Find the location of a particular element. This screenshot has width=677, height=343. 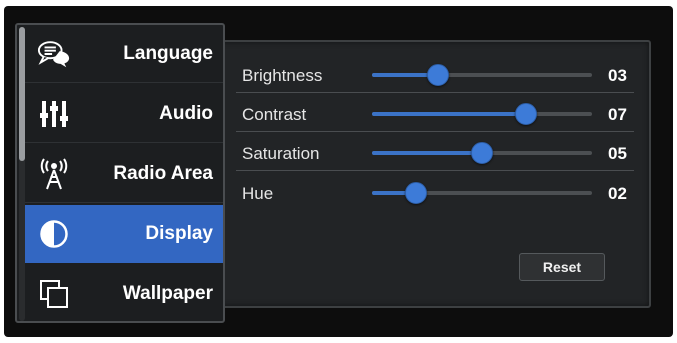

reset-button: Reset is located at coordinates (562, 267).